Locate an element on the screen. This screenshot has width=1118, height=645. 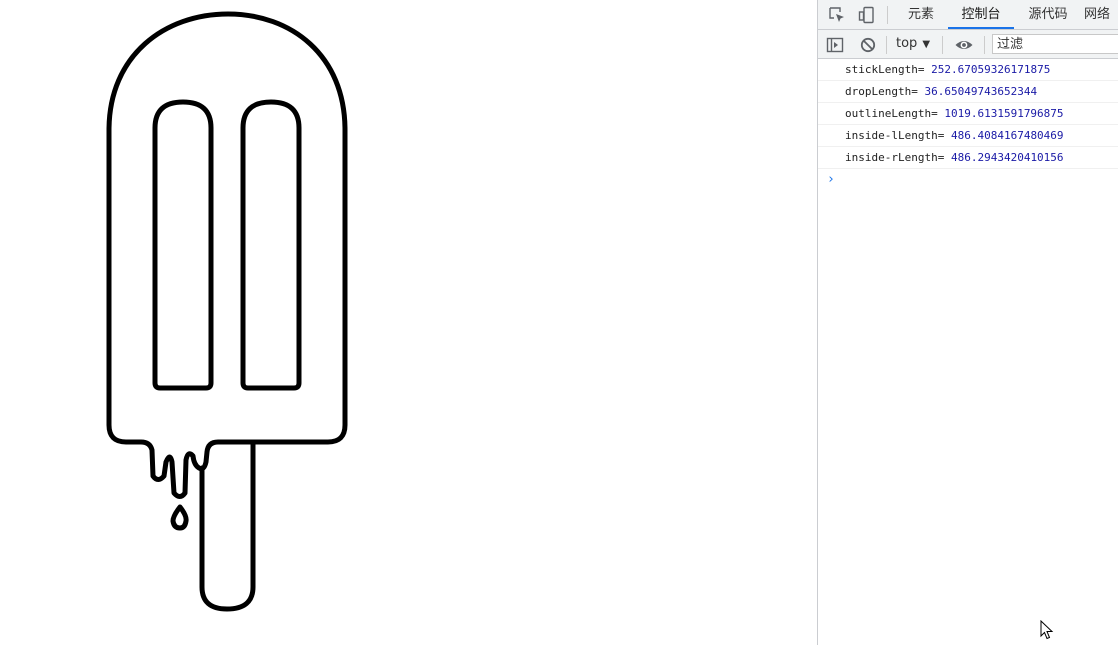
clear-console-icon is located at coordinates (868, 45).